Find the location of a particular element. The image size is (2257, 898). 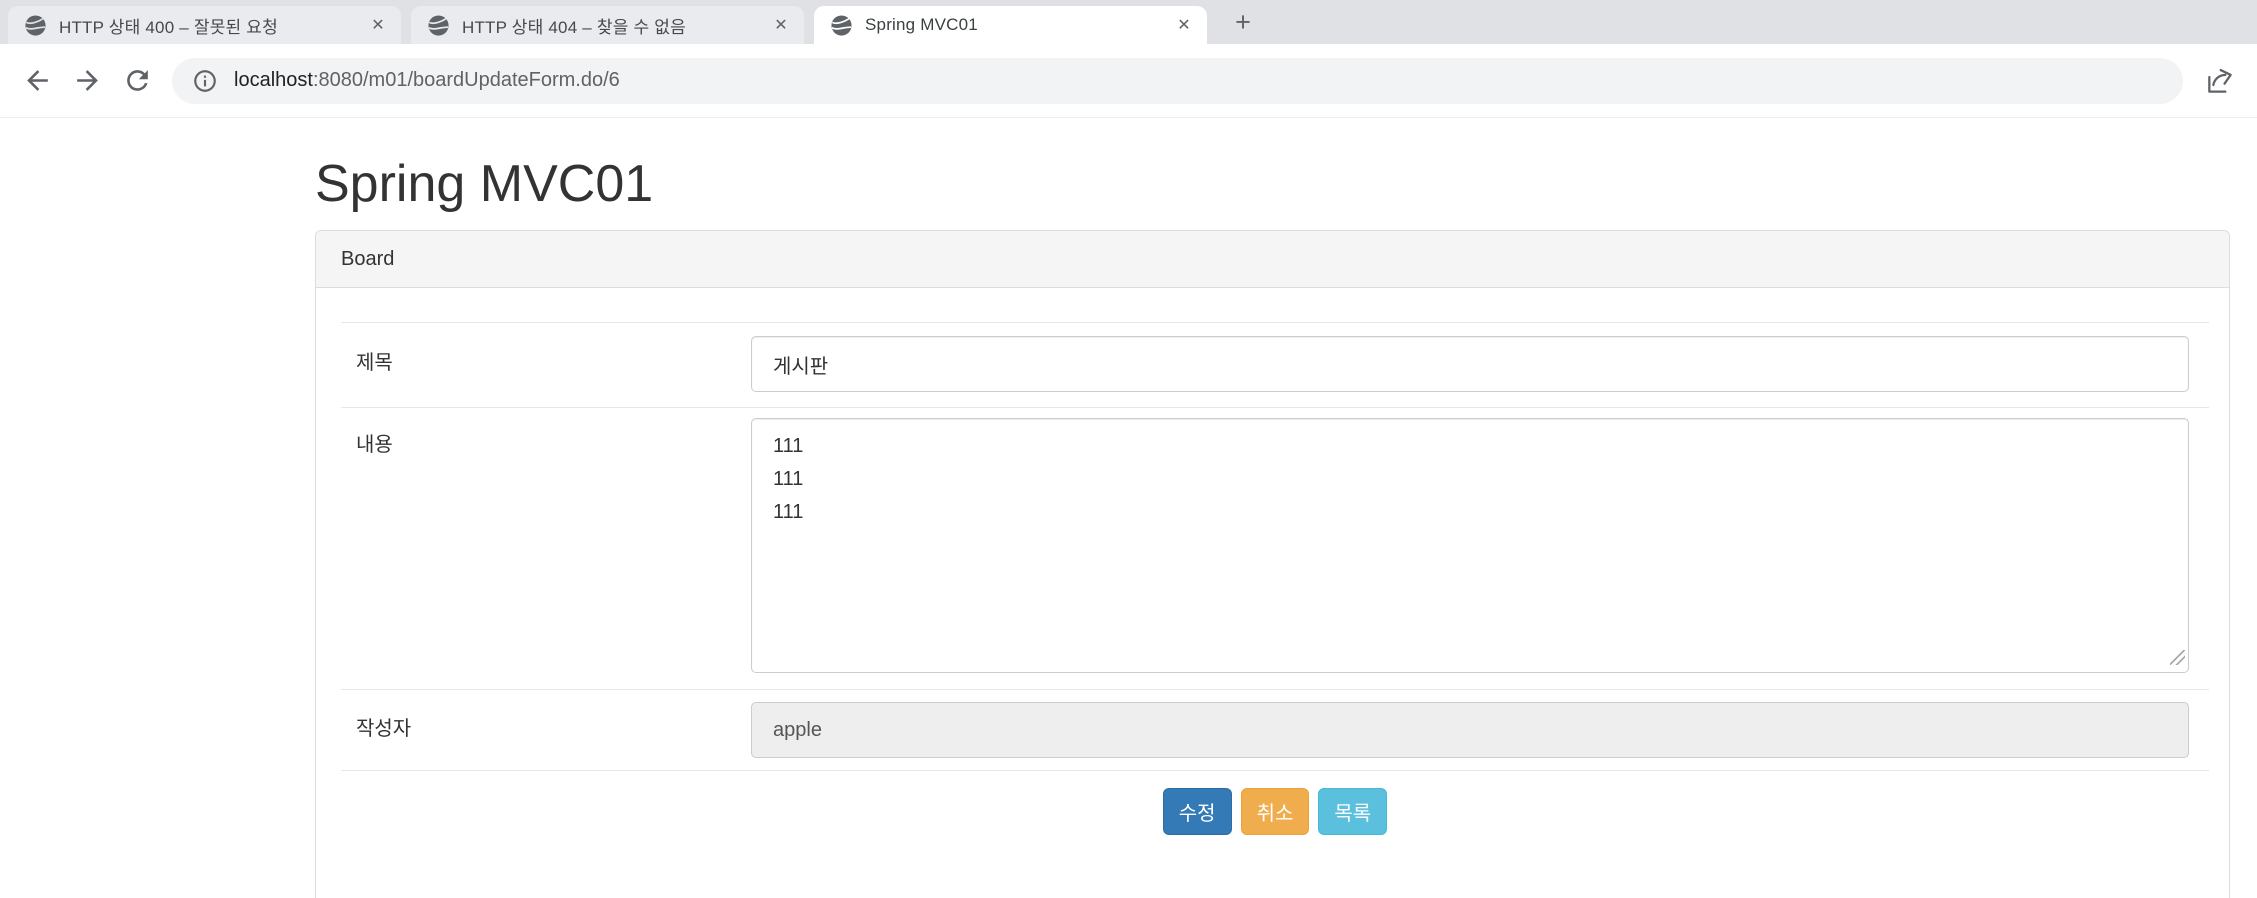

url-path: :8080/m01/boardUpdateForm.do/6 is located at coordinates (466, 80).